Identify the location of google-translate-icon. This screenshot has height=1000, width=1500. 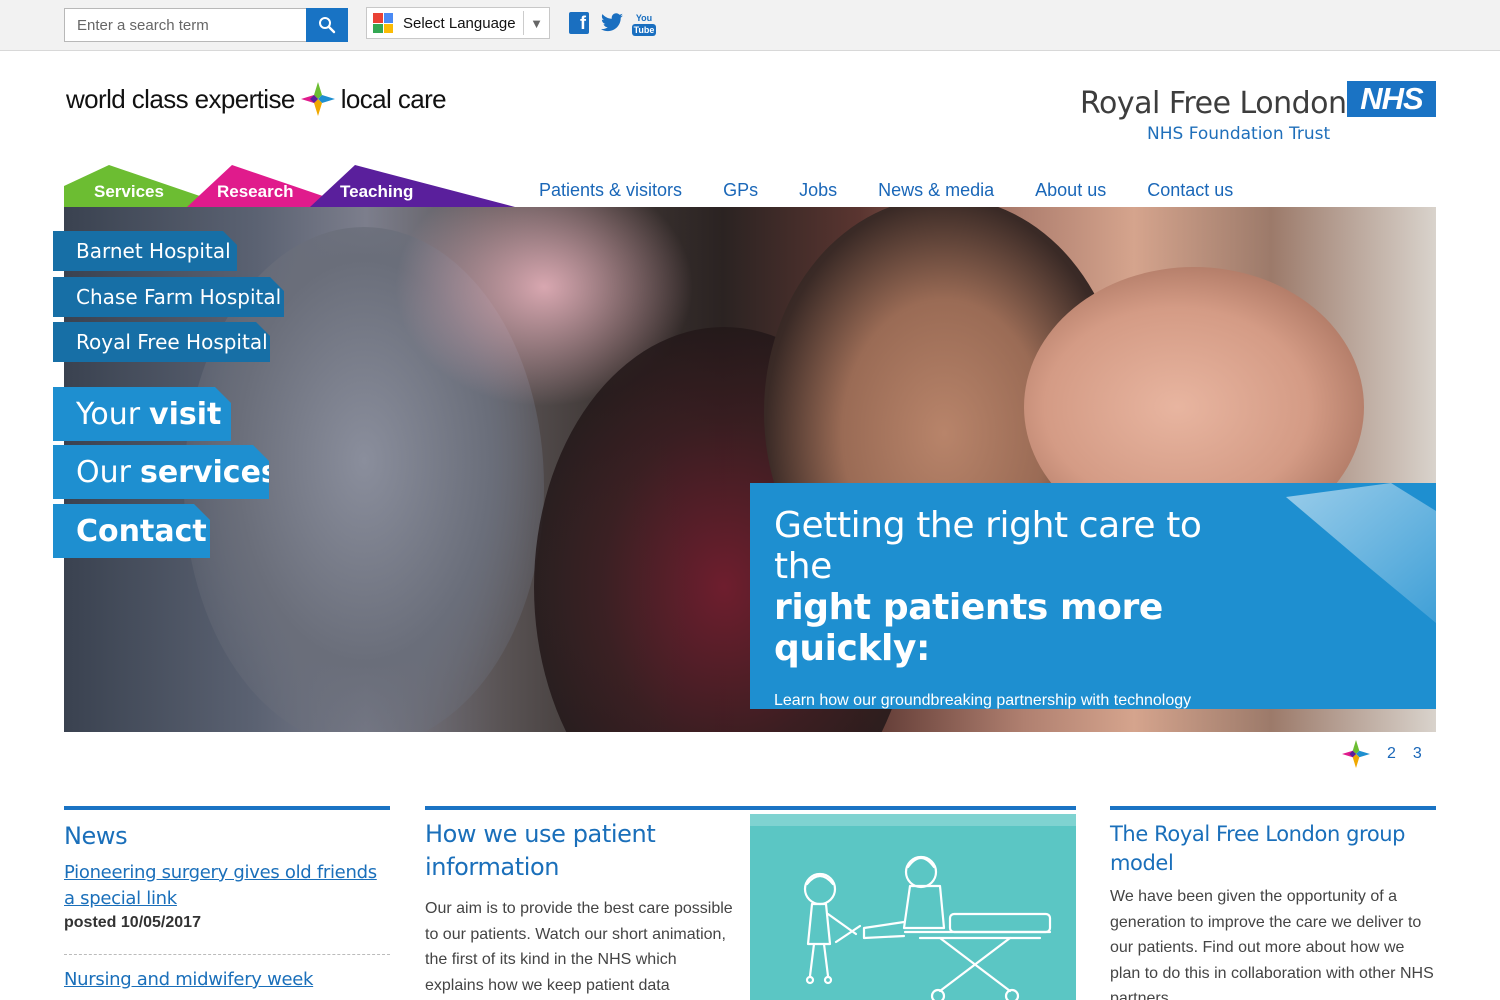
(383, 23).